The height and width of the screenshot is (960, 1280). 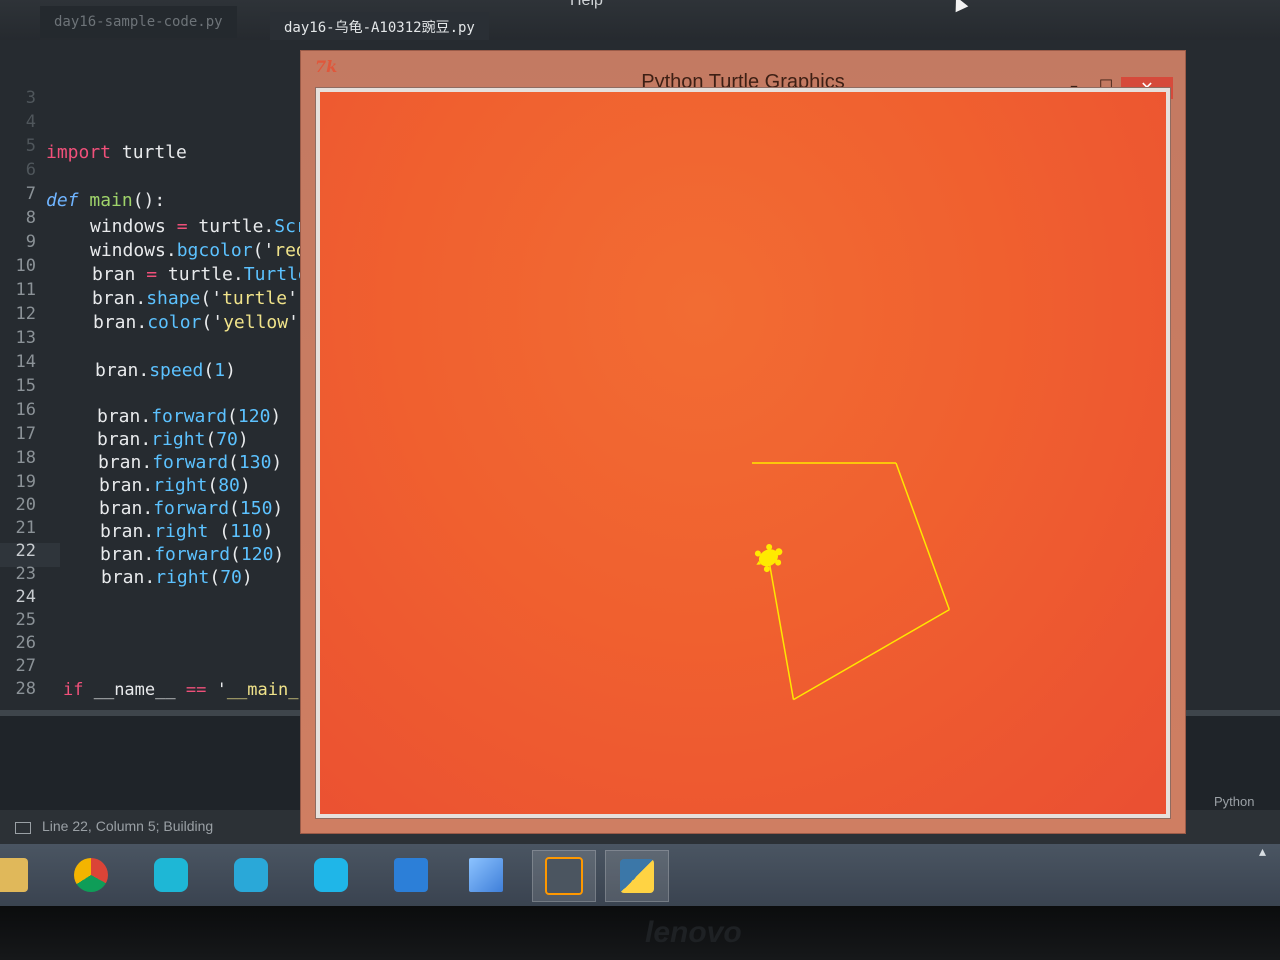 I want to click on code-line-10: bran = turtle.Turtle, so click(x=200, y=274).